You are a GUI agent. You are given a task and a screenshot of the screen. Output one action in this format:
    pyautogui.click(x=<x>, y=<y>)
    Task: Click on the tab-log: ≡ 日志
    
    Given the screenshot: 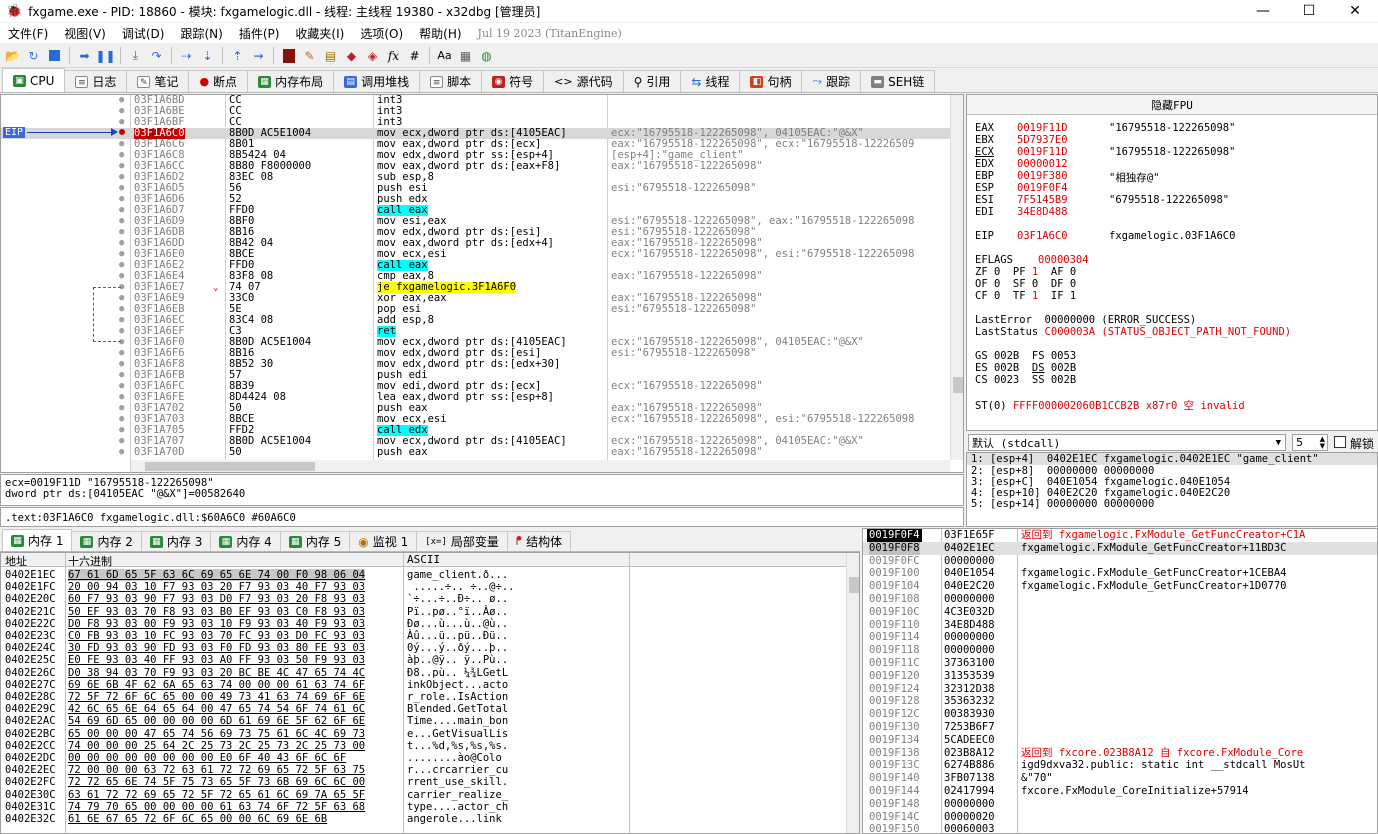 What is the action you would take?
    pyautogui.click(x=96, y=81)
    